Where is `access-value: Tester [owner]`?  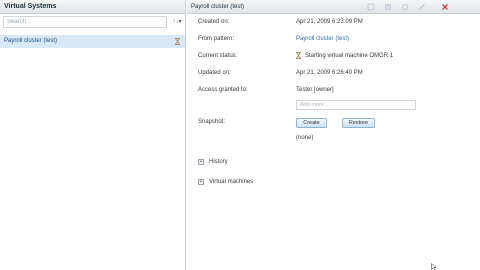 access-value: Tester [owner] is located at coordinates (315, 90).